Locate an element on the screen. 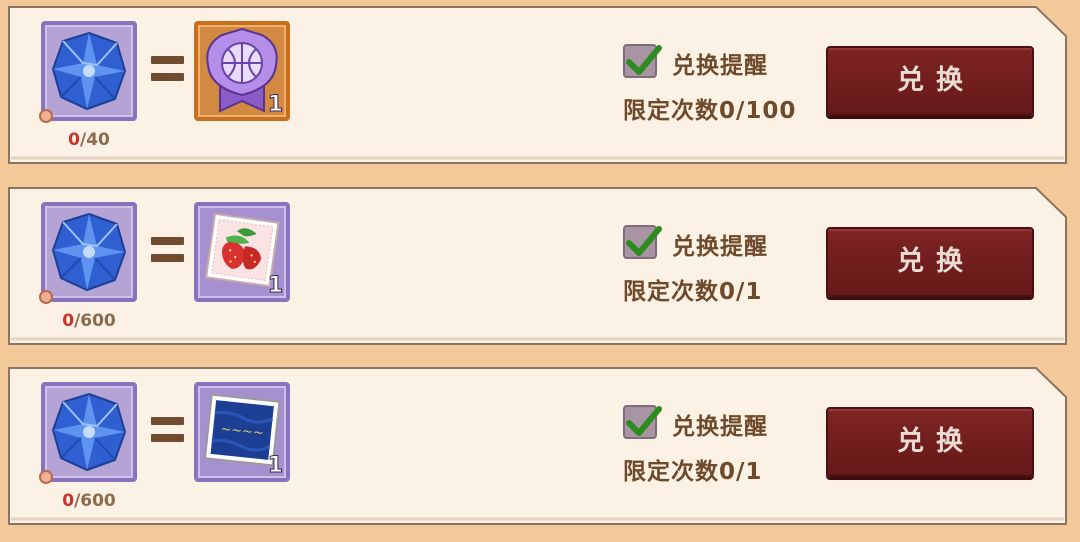  cost-count-total: /40 is located at coordinates (94, 140).